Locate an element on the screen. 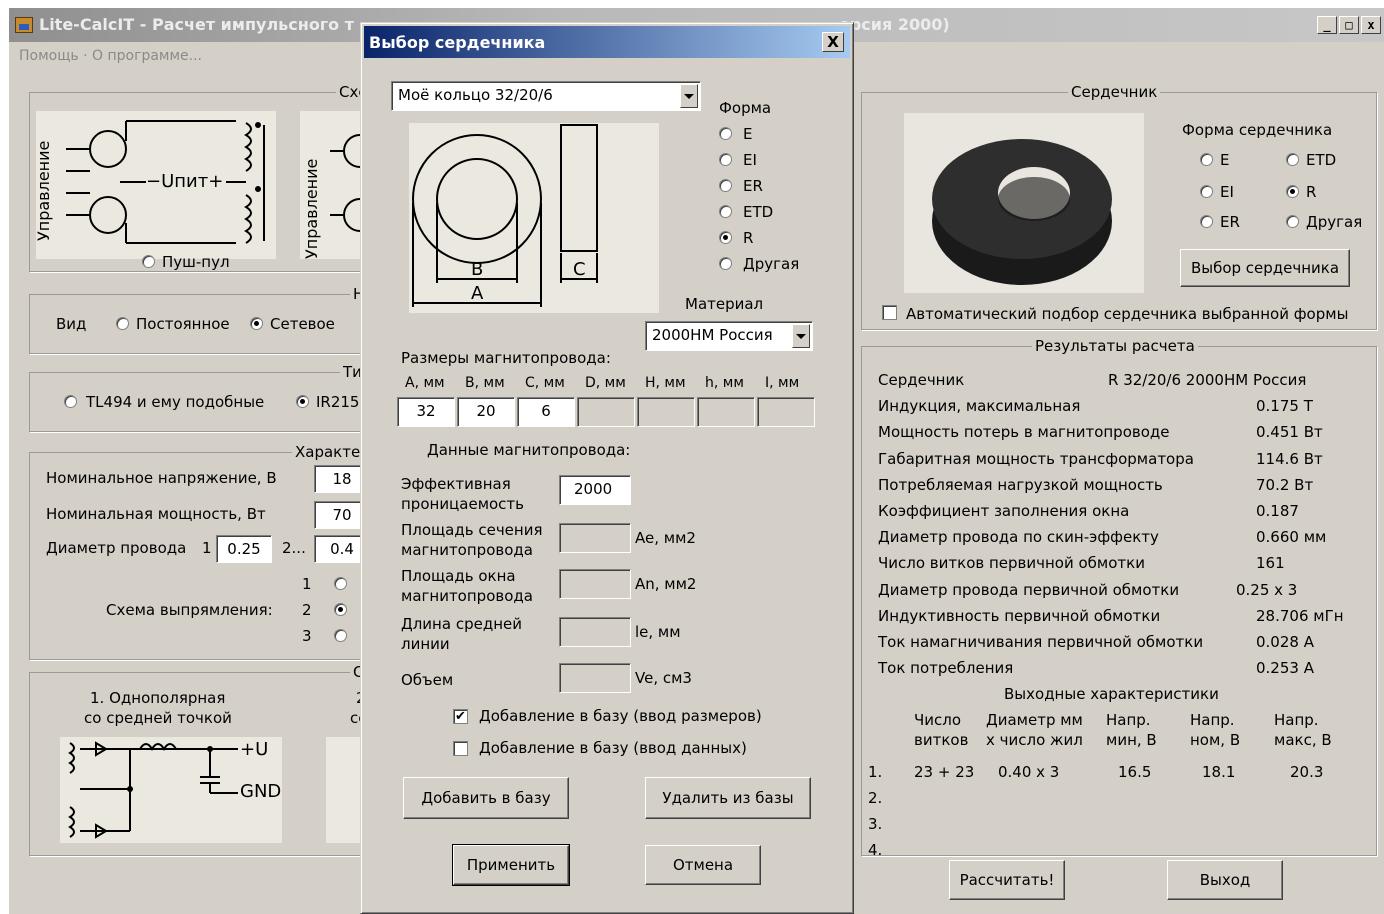  add-data-checkbox is located at coordinates (460, 748).